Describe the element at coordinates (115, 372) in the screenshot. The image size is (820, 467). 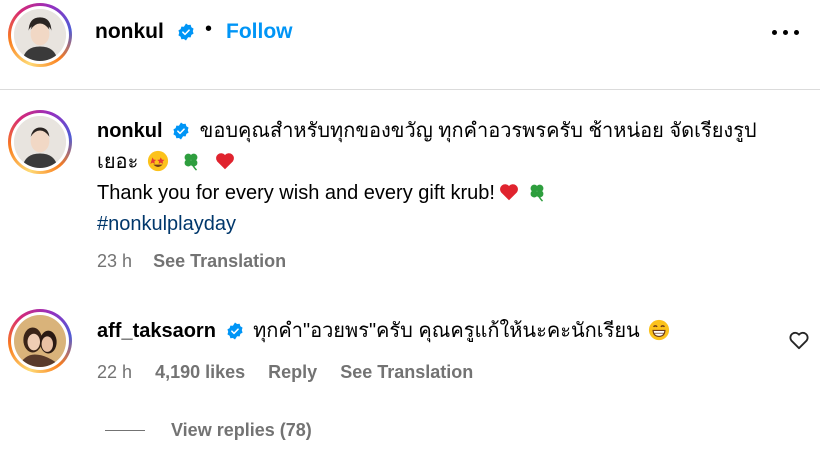
I see `comment-time: 22 h` at that location.